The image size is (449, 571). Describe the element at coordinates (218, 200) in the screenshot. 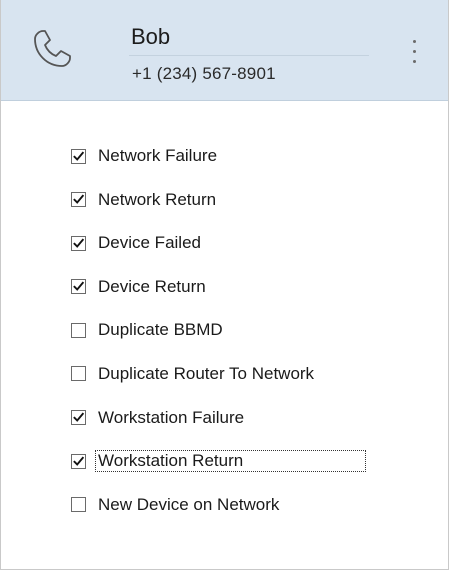

I see `notification-option: Network Return` at that location.